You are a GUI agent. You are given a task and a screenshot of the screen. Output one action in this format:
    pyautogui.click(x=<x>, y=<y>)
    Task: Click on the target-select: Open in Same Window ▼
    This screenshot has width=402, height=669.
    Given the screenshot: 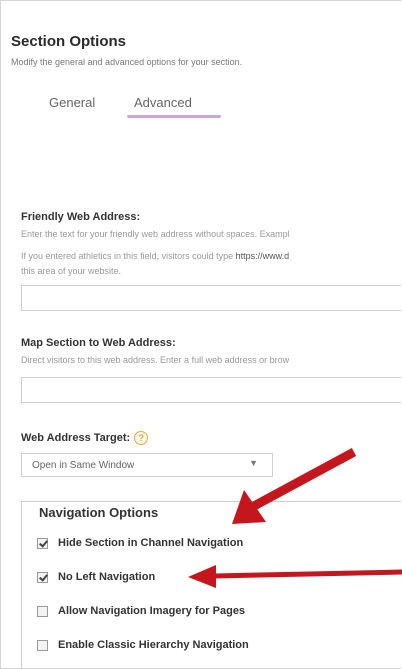 What is the action you would take?
    pyautogui.click(x=147, y=465)
    